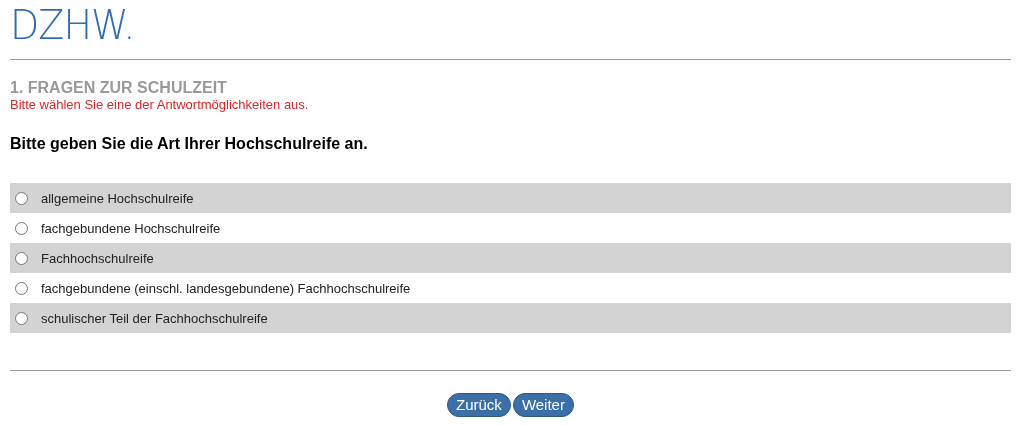 The width and height of the screenshot is (1021, 426). Describe the element at coordinates (510, 258) in the screenshot. I see `answer-option: Fachhochschulreife` at that location.